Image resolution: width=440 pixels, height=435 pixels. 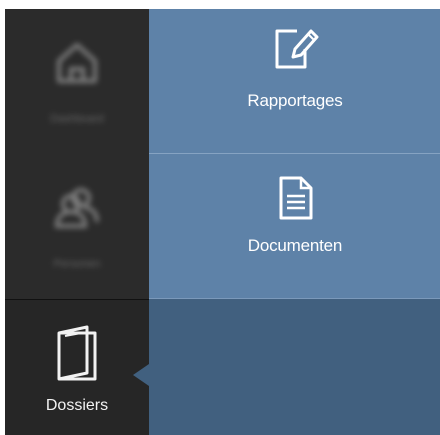 I want to click on edit-document-icon, so click(x=297, y=49).